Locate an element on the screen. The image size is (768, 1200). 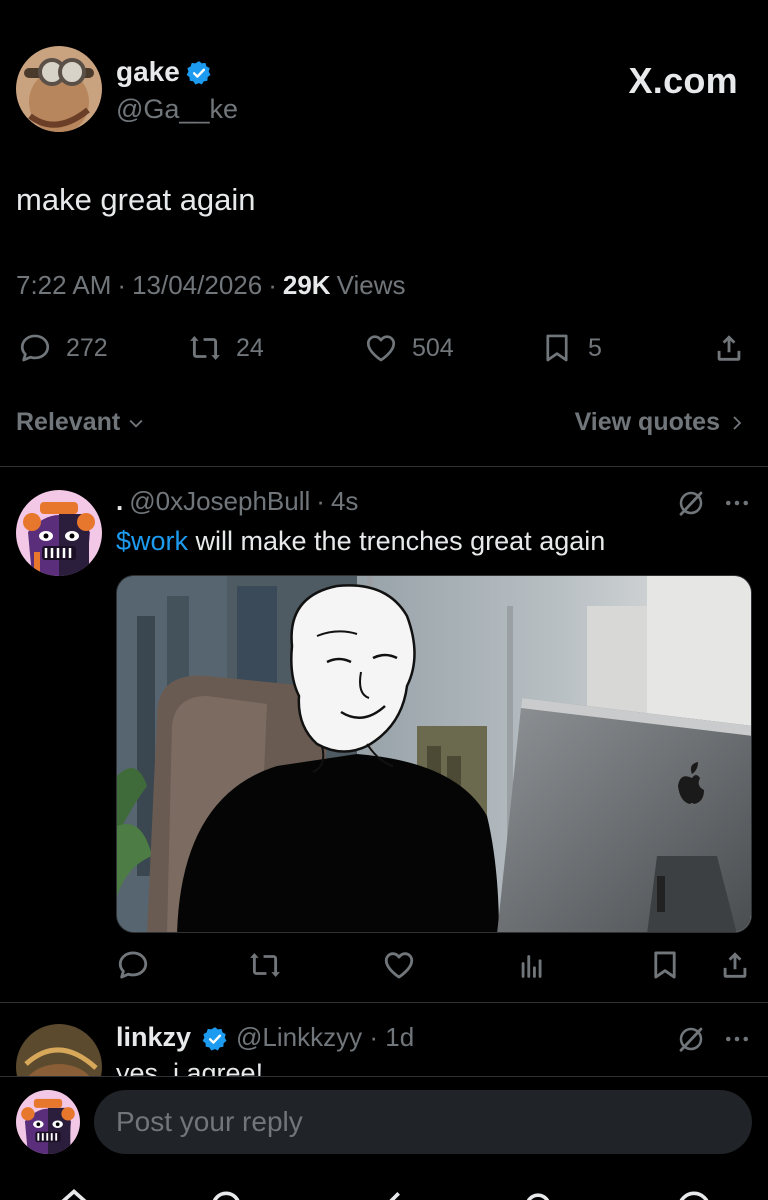
post-meta: 7:22 AM · 13/04/2026 · 29K Views is located at coordinates (210, 285).